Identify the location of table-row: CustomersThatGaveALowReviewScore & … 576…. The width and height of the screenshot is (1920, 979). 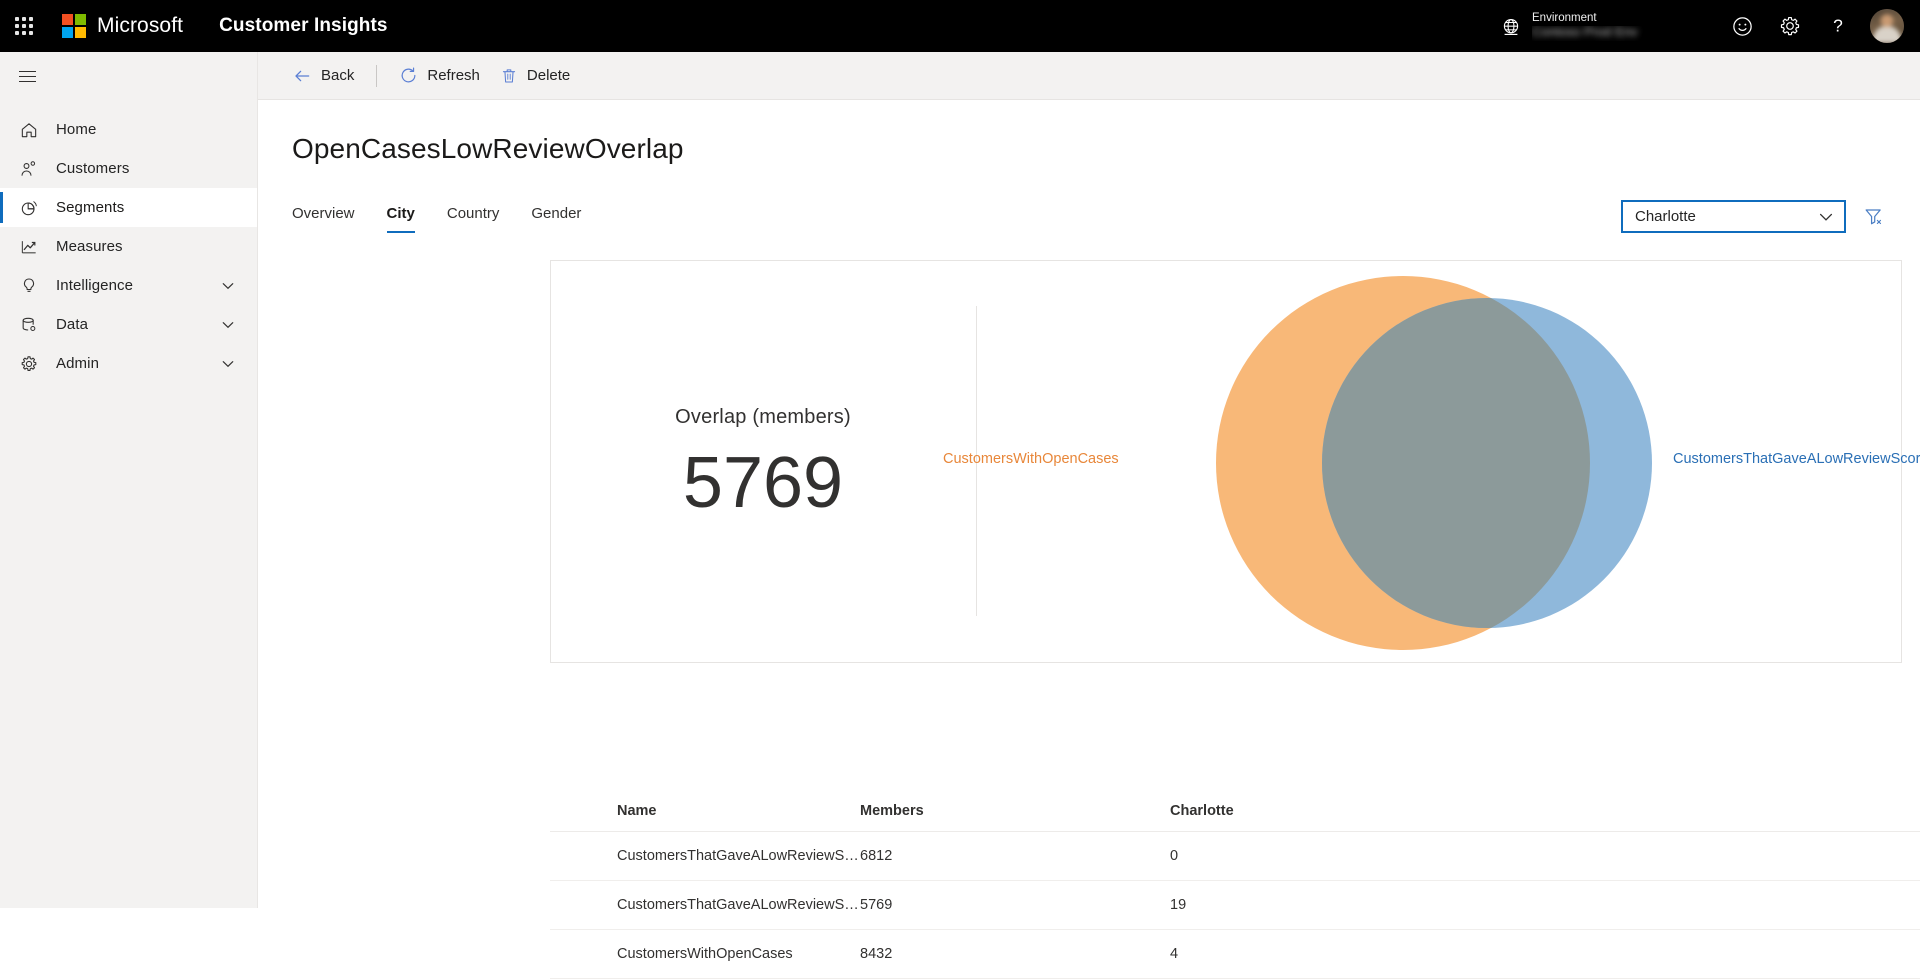
(1235, 905).